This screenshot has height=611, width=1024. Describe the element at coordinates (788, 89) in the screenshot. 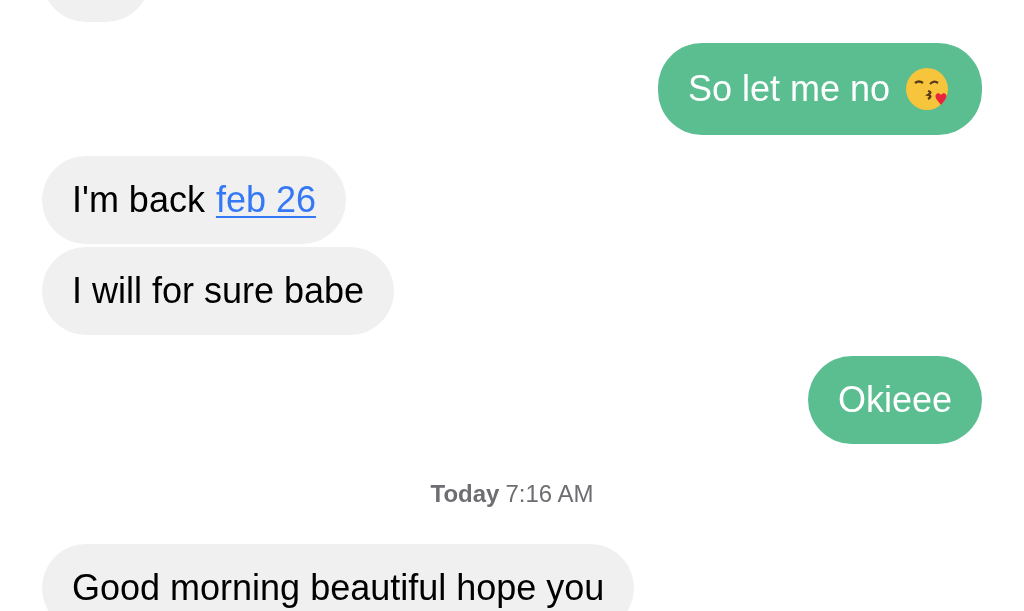

I see `message-text: So let me no` at that location.